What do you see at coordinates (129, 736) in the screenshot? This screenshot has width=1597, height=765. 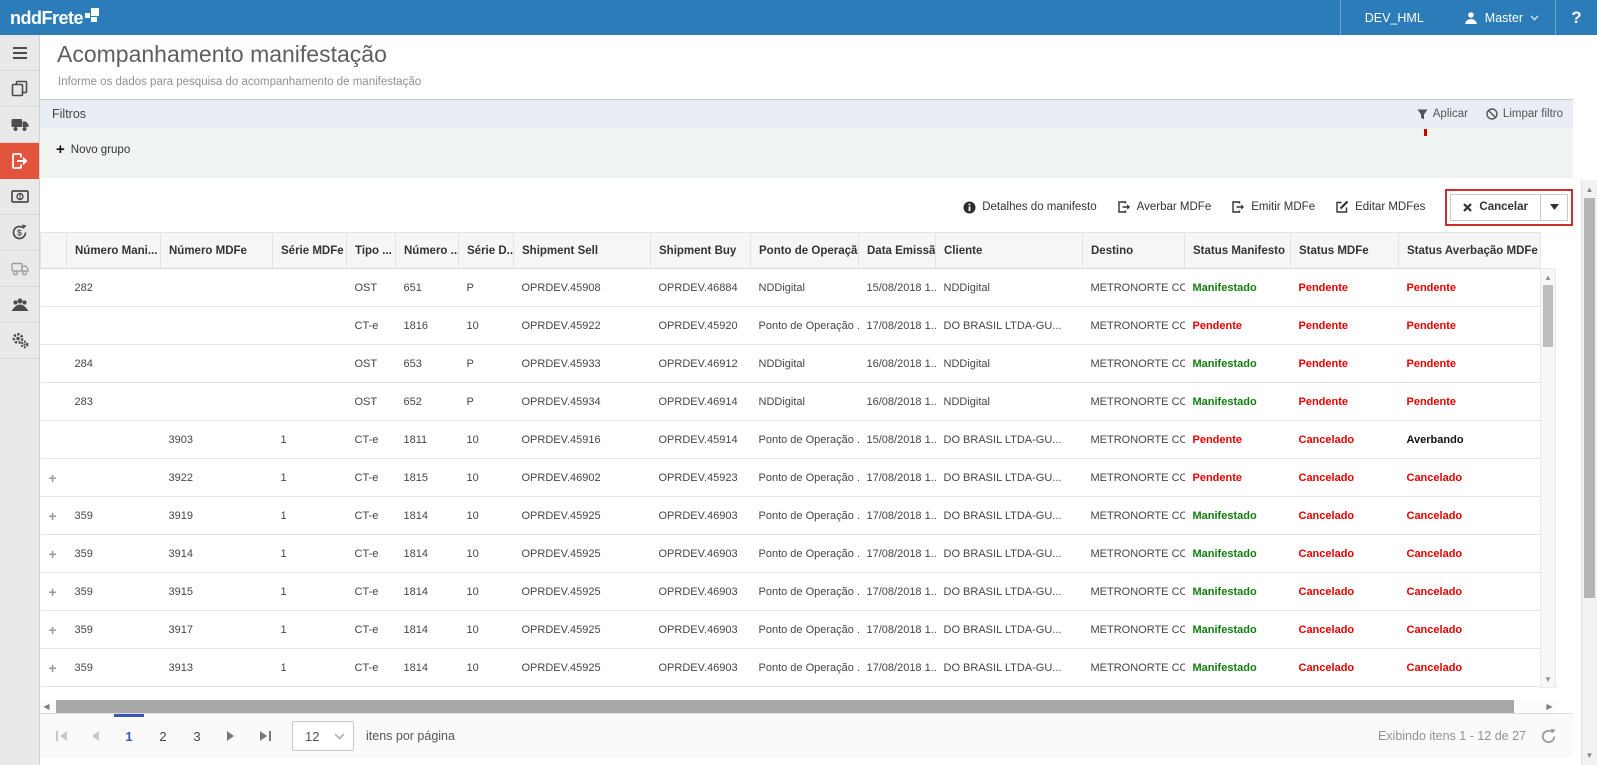 I see `page-button-1: 1` at bounding box center [129, 736].